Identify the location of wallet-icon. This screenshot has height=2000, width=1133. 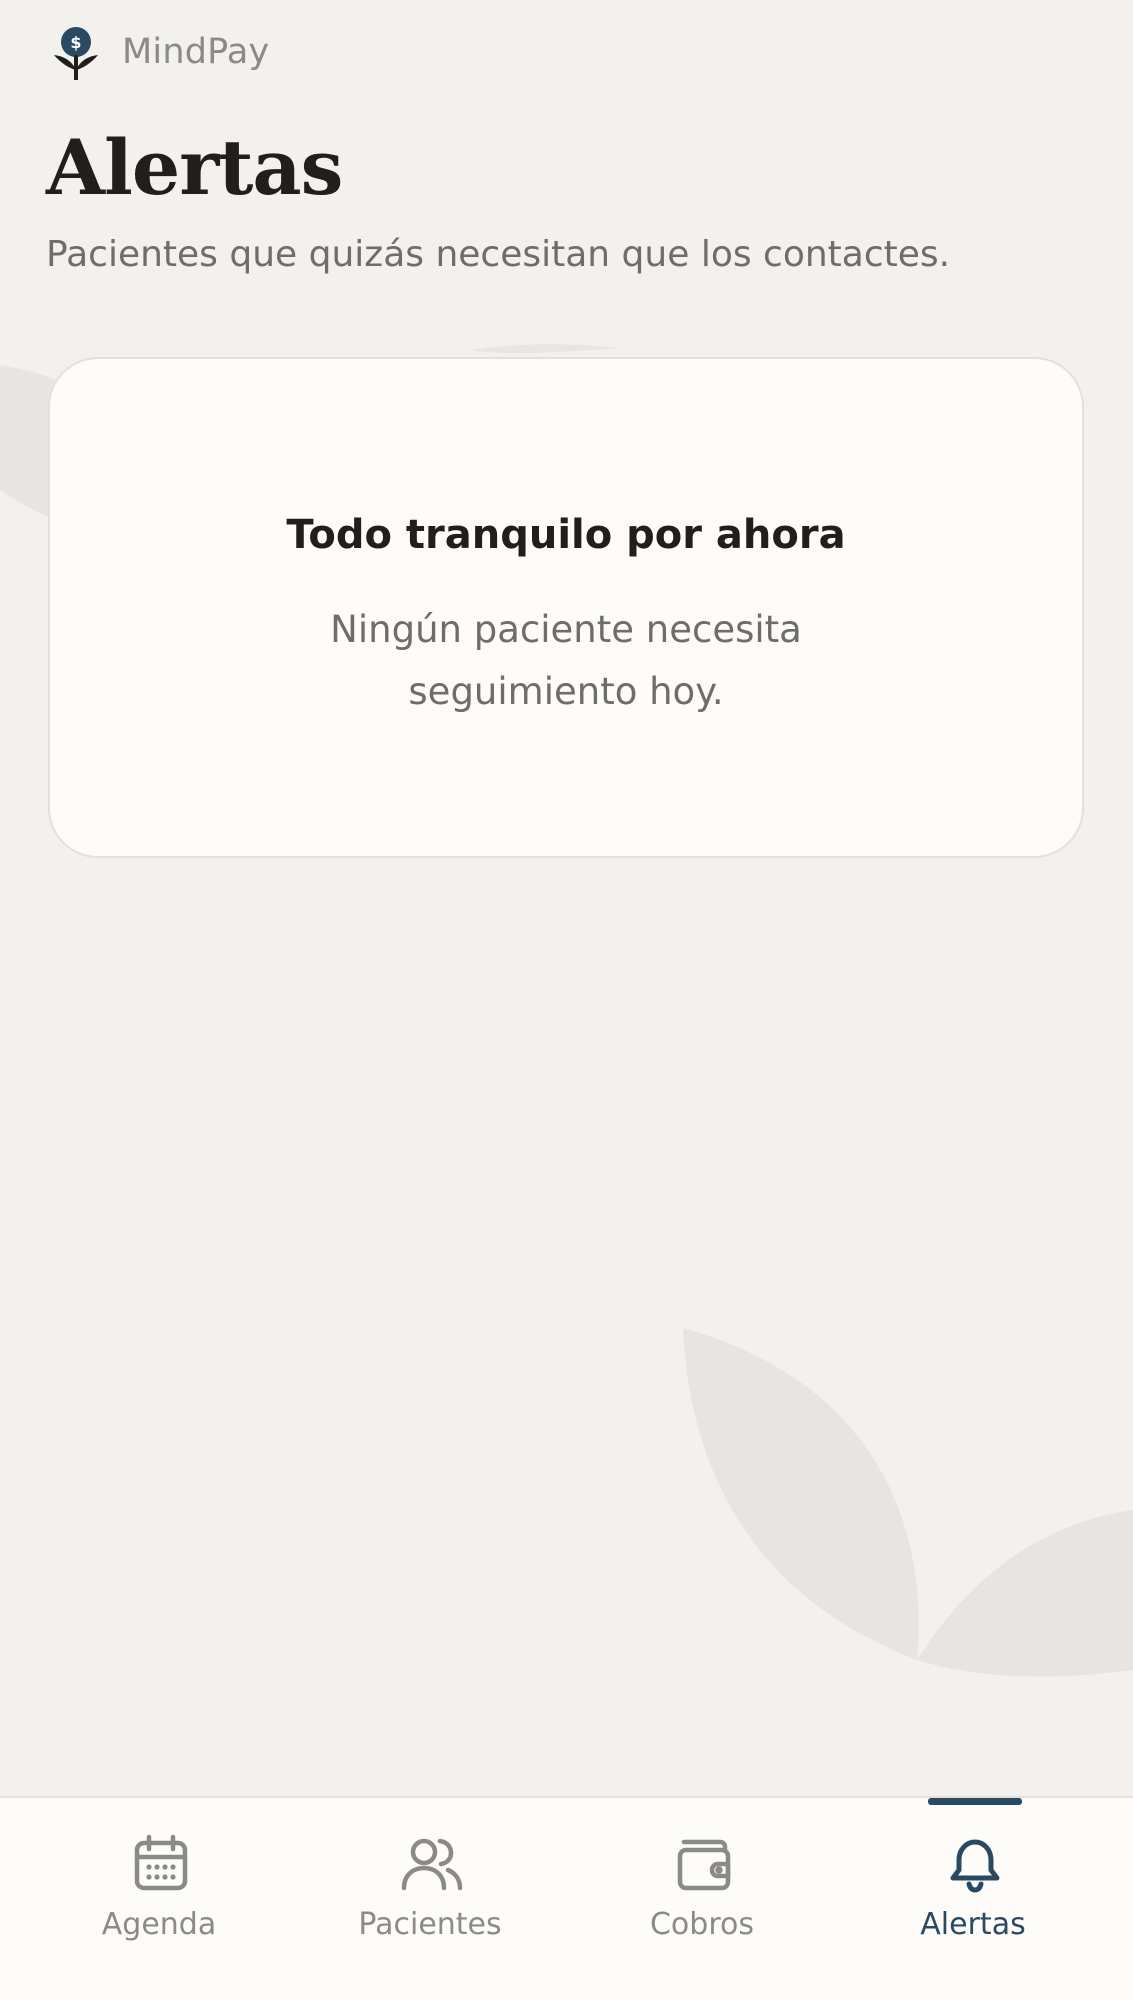
(704, 1865).